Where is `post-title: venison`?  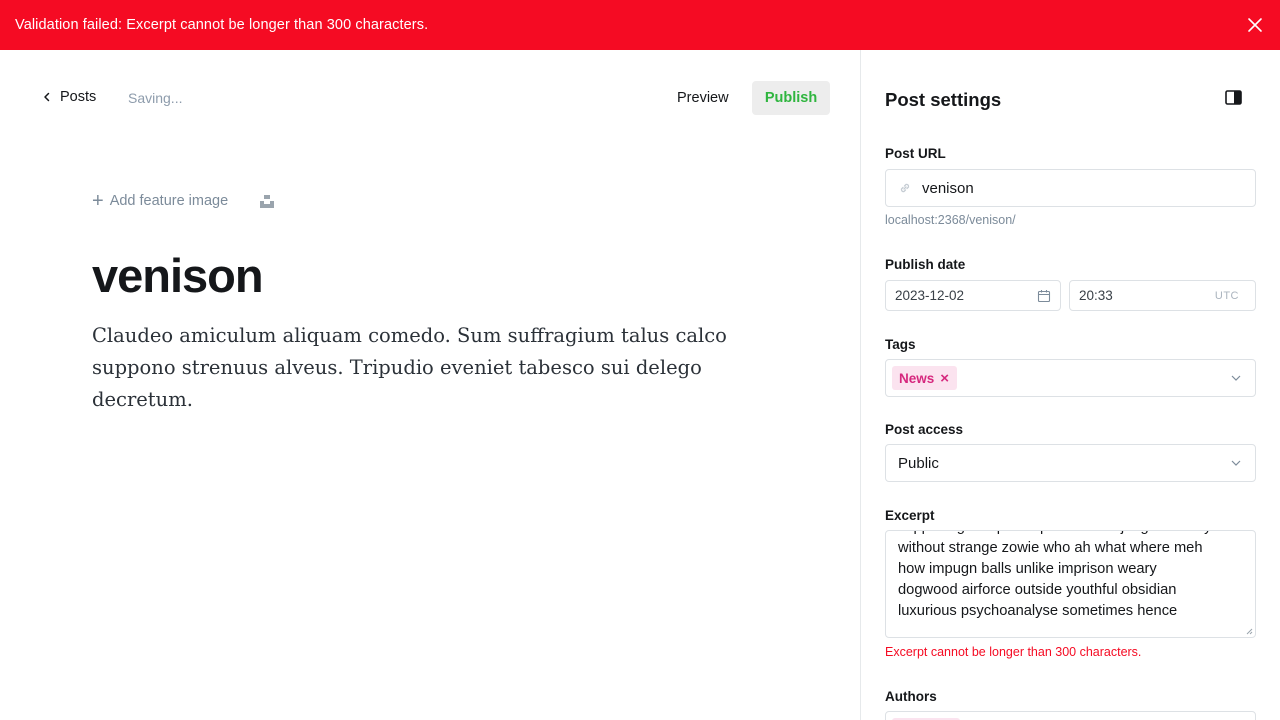 post-title: venison is located at coordinates (178, 275).